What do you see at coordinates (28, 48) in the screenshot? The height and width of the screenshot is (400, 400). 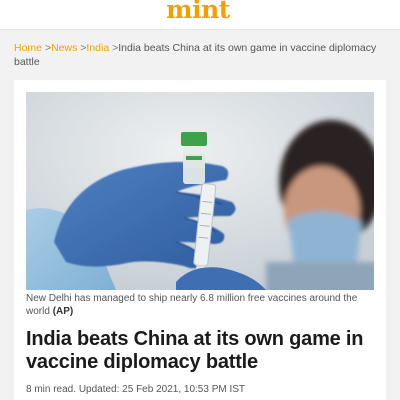 I see `breadcrumb-home-link: Home` at bounding box center [28, 48].